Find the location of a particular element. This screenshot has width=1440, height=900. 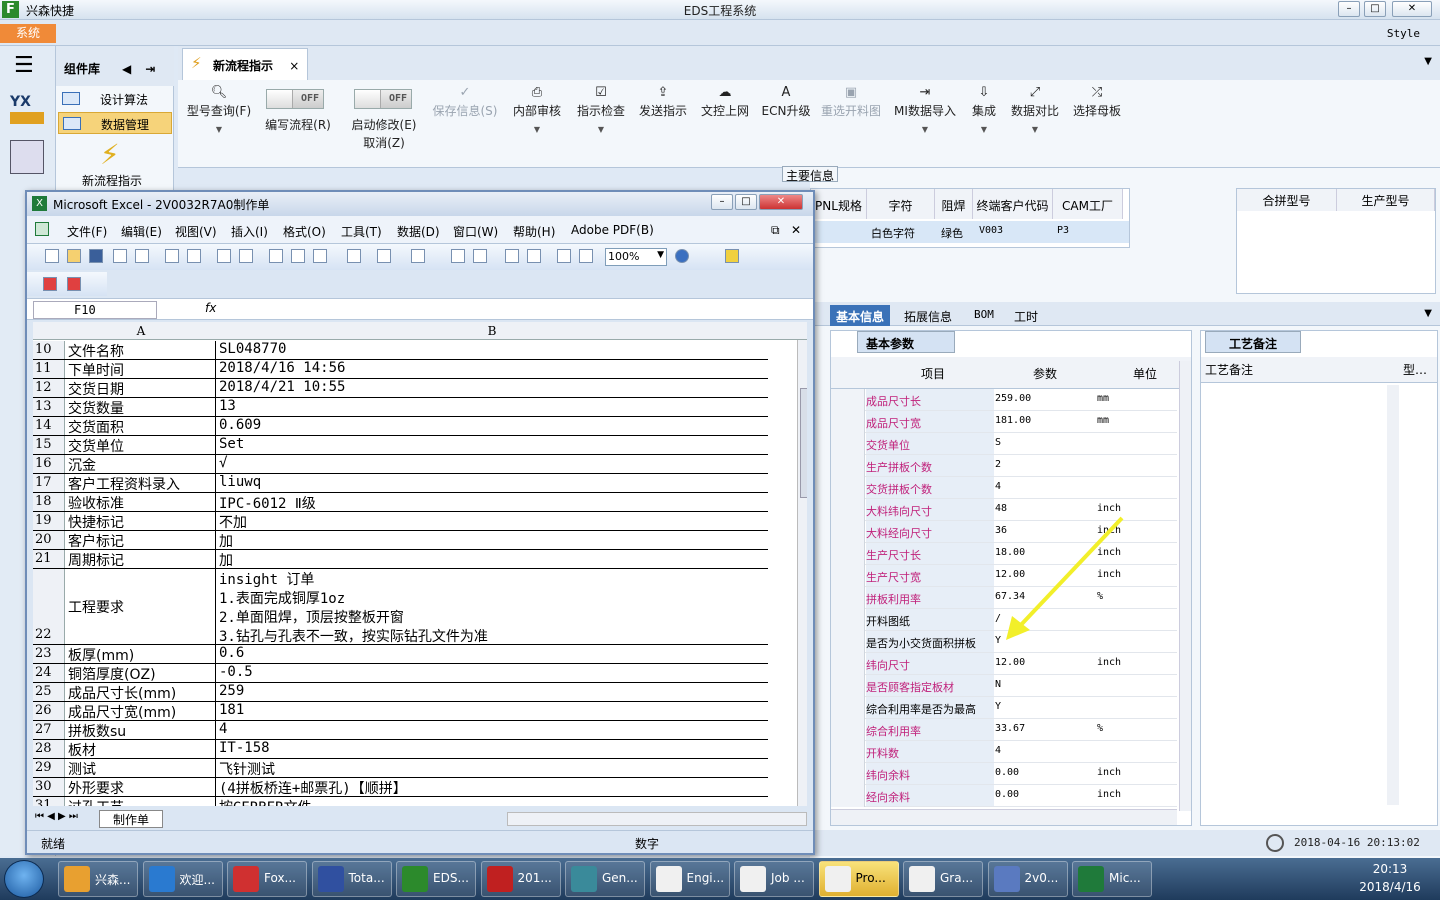

sheet-hscrollbar is located at coordinates (657, 819).